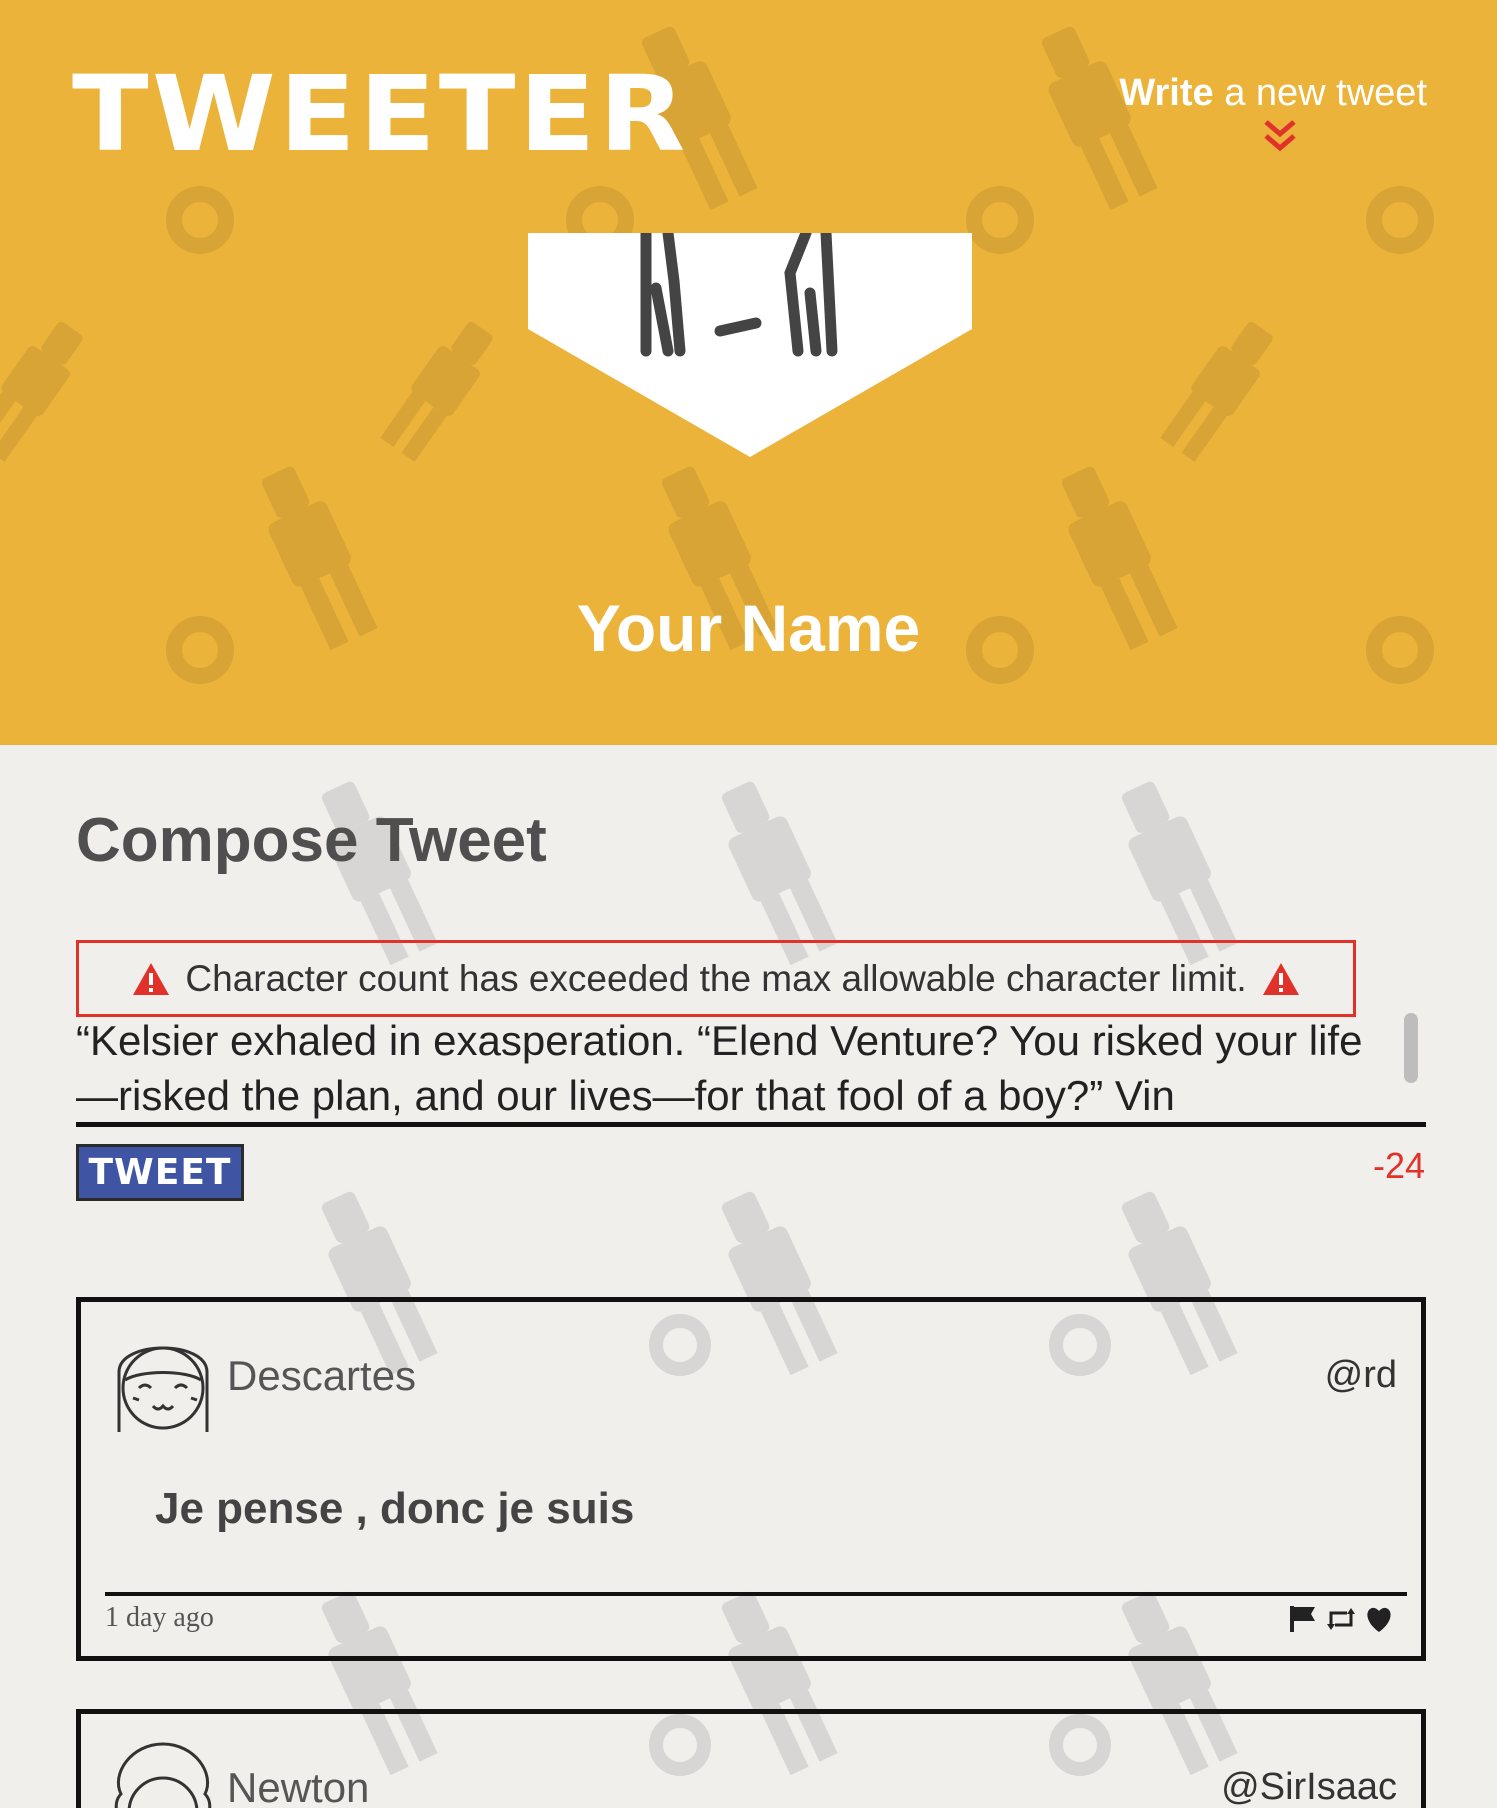 The height and width of the screenshot is (1808, 1497). Describe the element at coordinates (311, 840) in the screenshot. I see `compose-tweet-title: Compose Tweet` at that location.